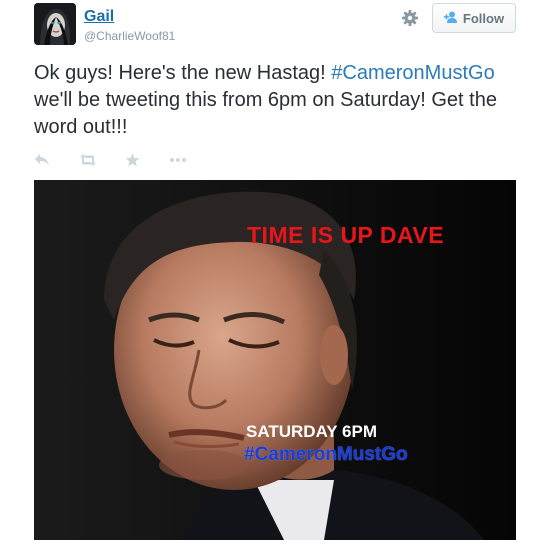  Describe the element at coordinates (346, 235) in the screenshot. I see `media-headline: TIME IS UP DAVE` at that location.